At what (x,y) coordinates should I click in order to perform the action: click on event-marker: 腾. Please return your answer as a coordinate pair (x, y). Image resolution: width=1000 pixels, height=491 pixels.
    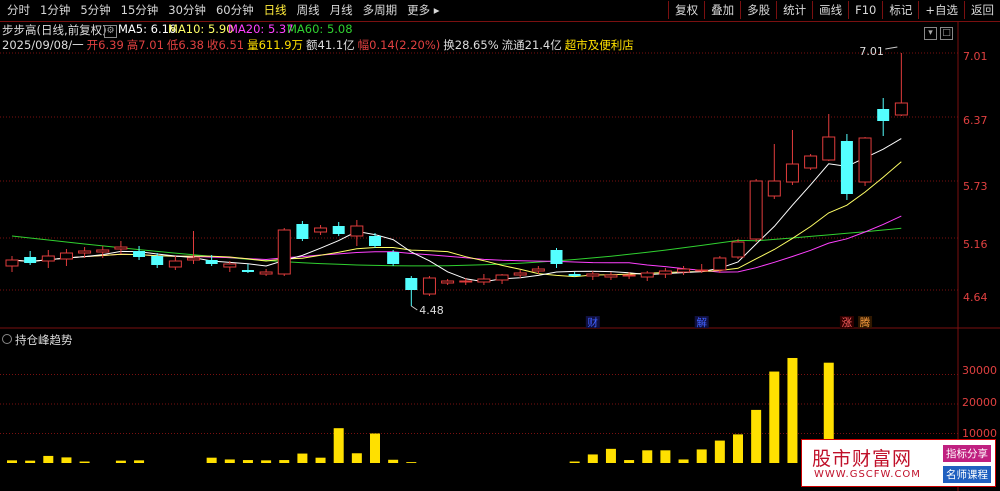
    Looking at the image, I should click on (865, 322).